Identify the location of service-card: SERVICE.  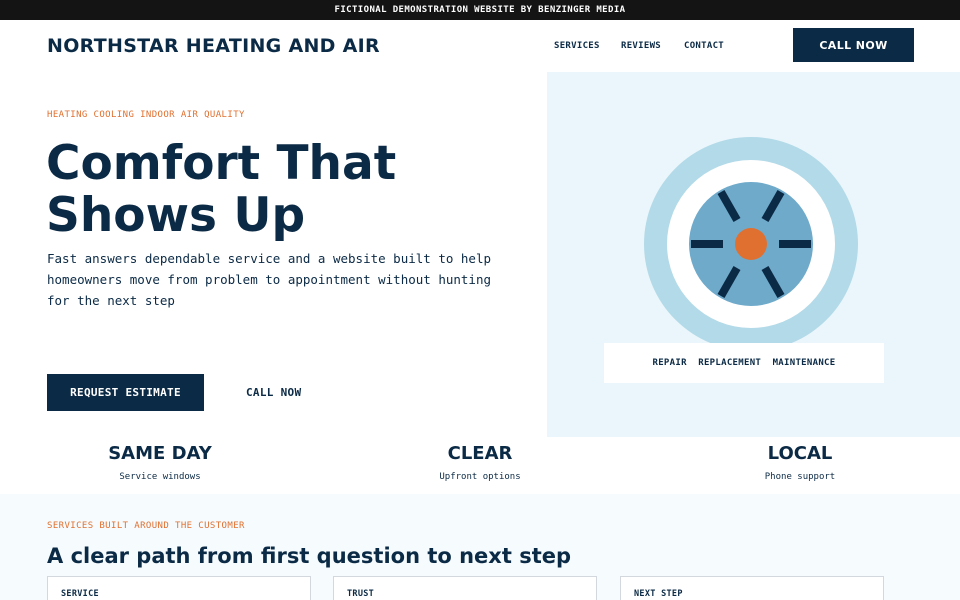
(179, 588).